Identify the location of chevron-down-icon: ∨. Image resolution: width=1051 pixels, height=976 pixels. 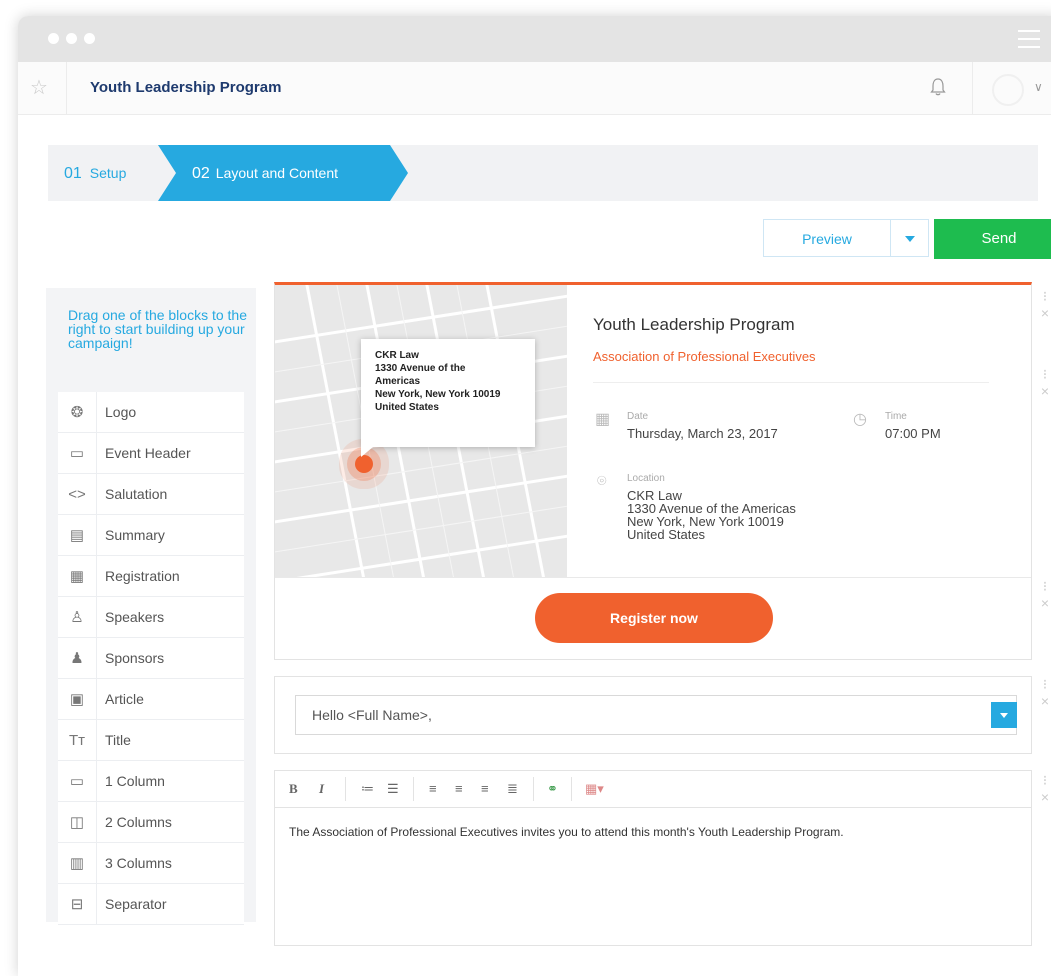
(1038, 87).